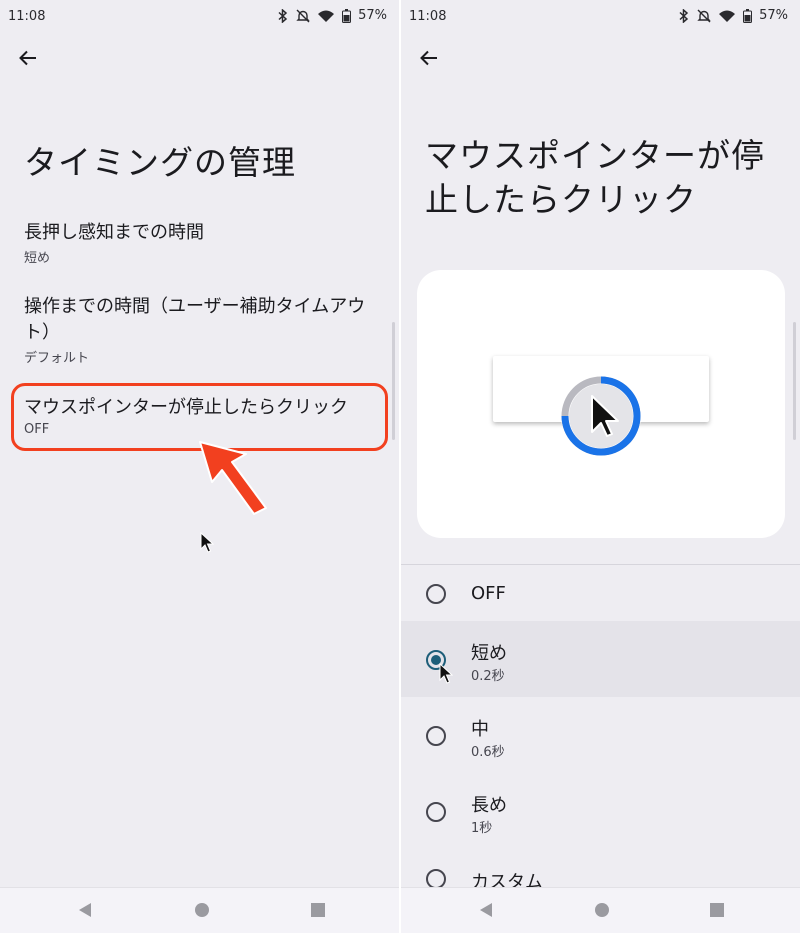 Image resolution: width=800 pixels, height=933 pixels. I want to click on page-title: タイミングの管理, so click(160, 162).